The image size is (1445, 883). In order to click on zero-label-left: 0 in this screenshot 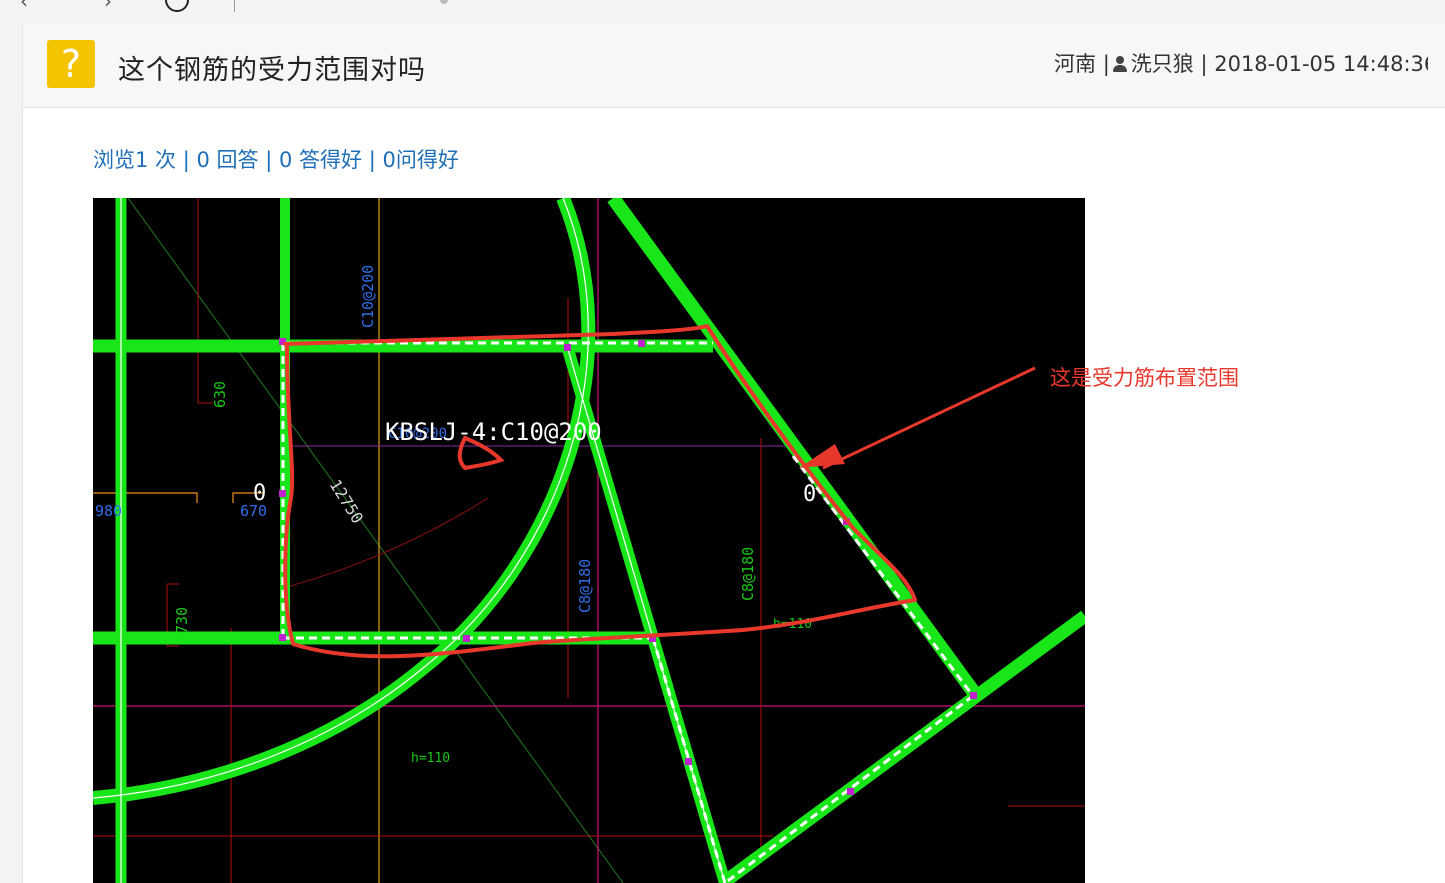, I will do `click(259, 493)`.